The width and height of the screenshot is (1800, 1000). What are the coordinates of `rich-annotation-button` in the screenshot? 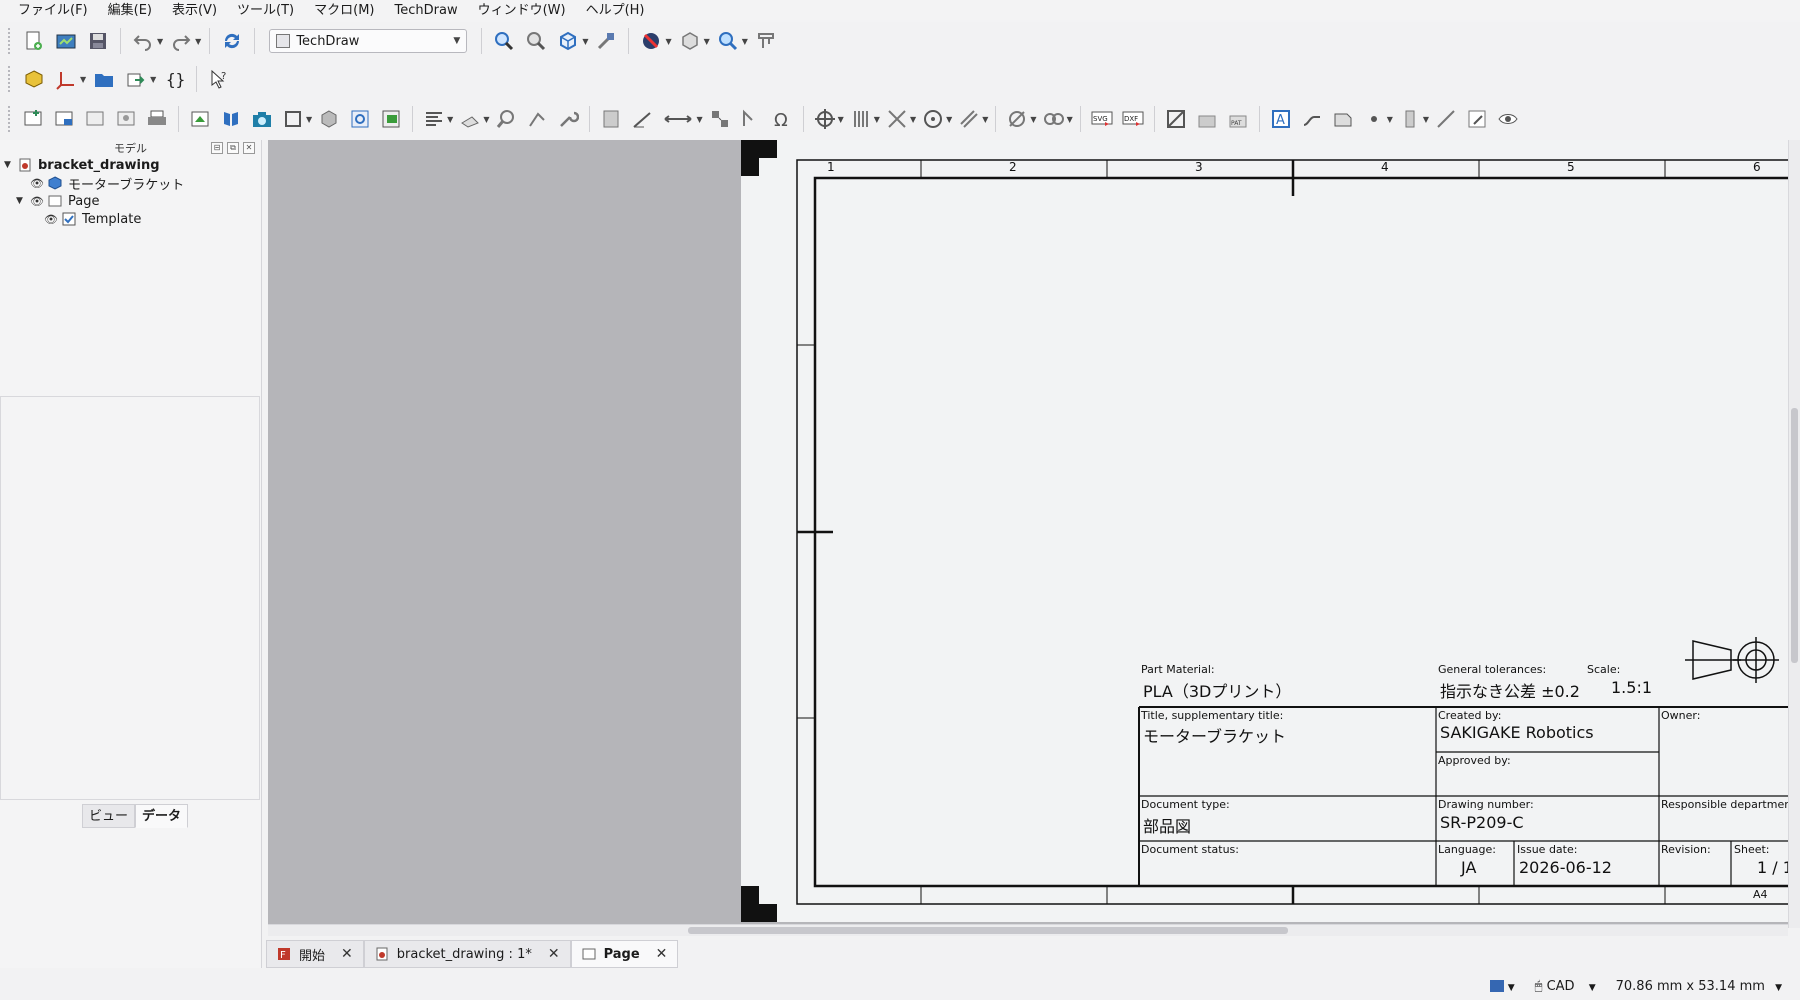 It's located at (1343, 119).